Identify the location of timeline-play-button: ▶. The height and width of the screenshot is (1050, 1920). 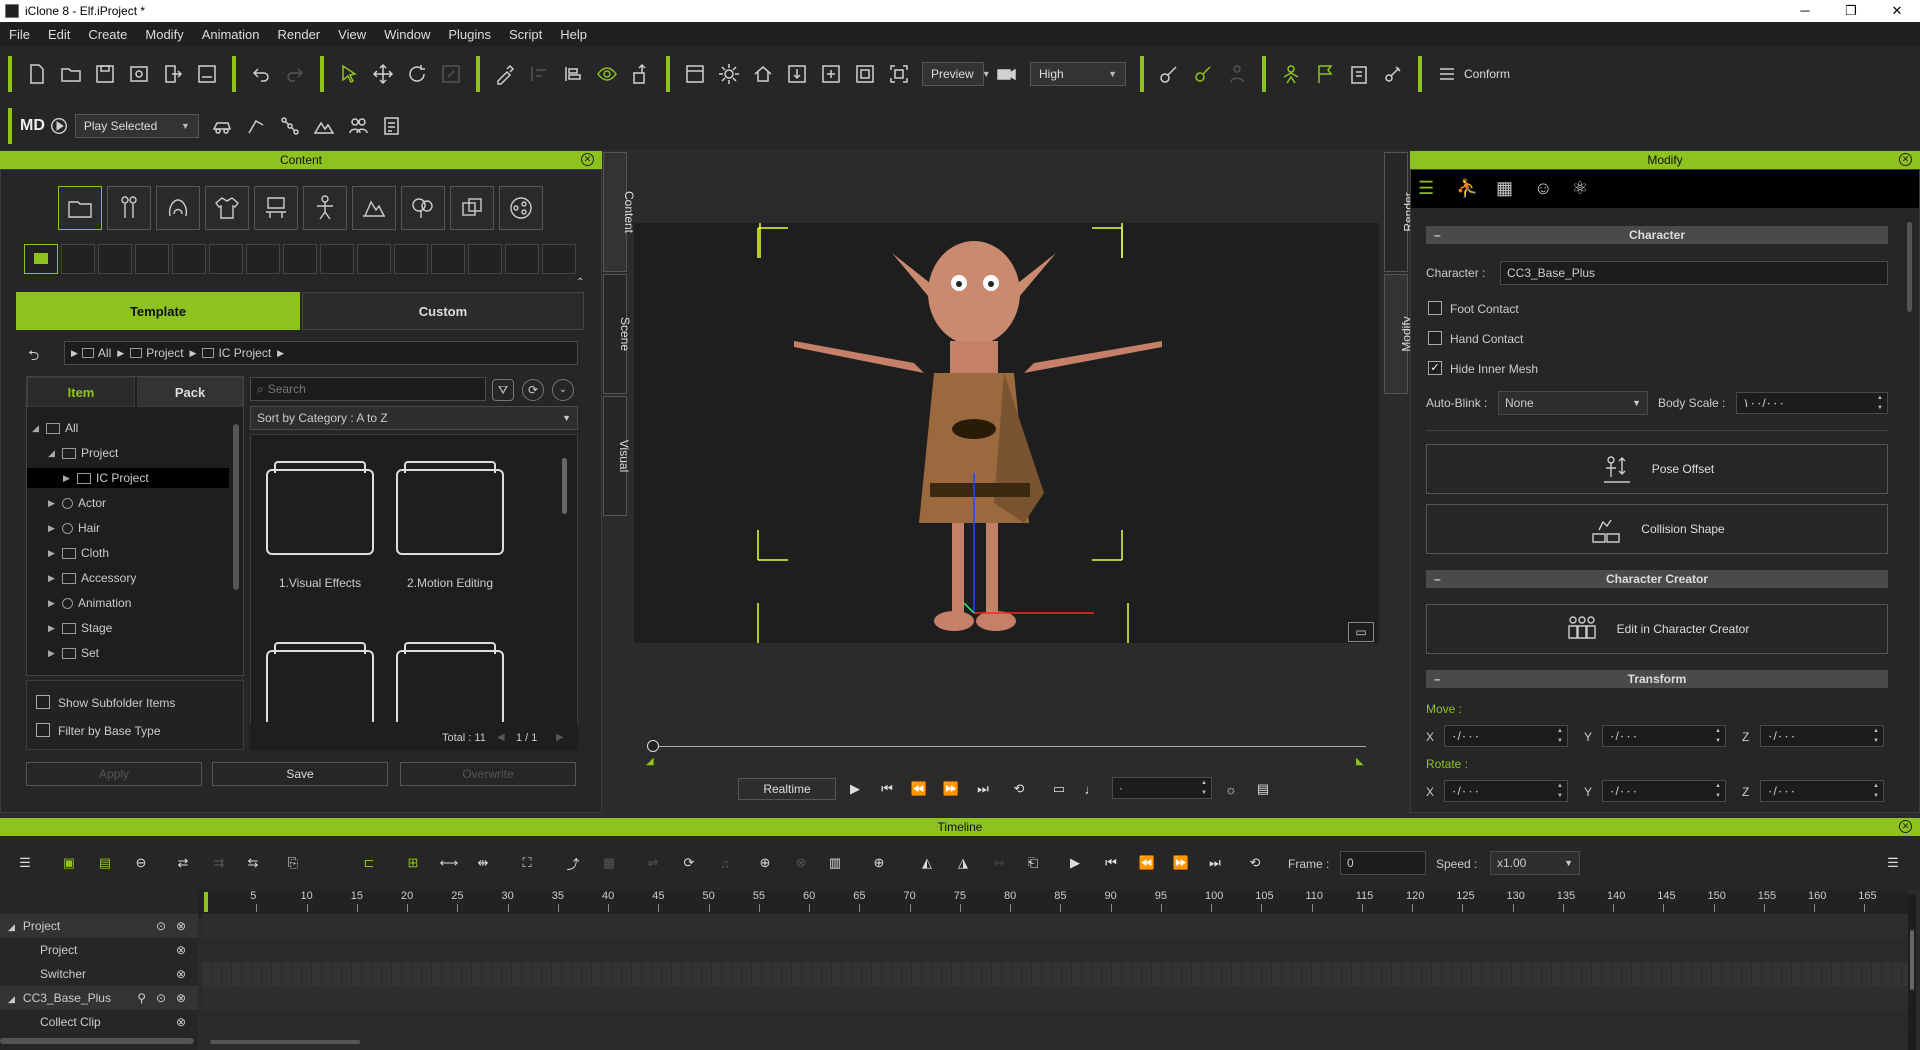
(1075, 863).